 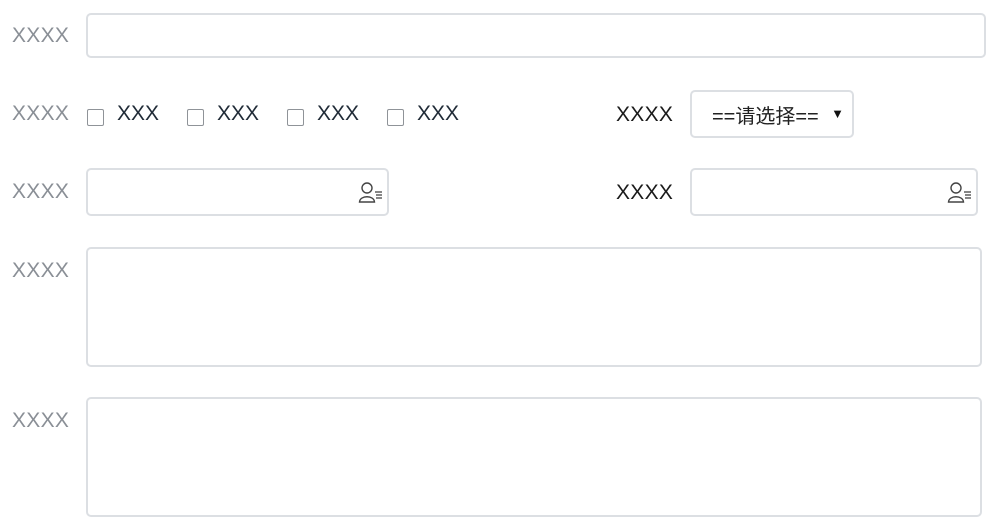 What do you see at coordinates (237, 192) in the screenshot?
I see `row3-left-input` at bounding box center [237, 192].